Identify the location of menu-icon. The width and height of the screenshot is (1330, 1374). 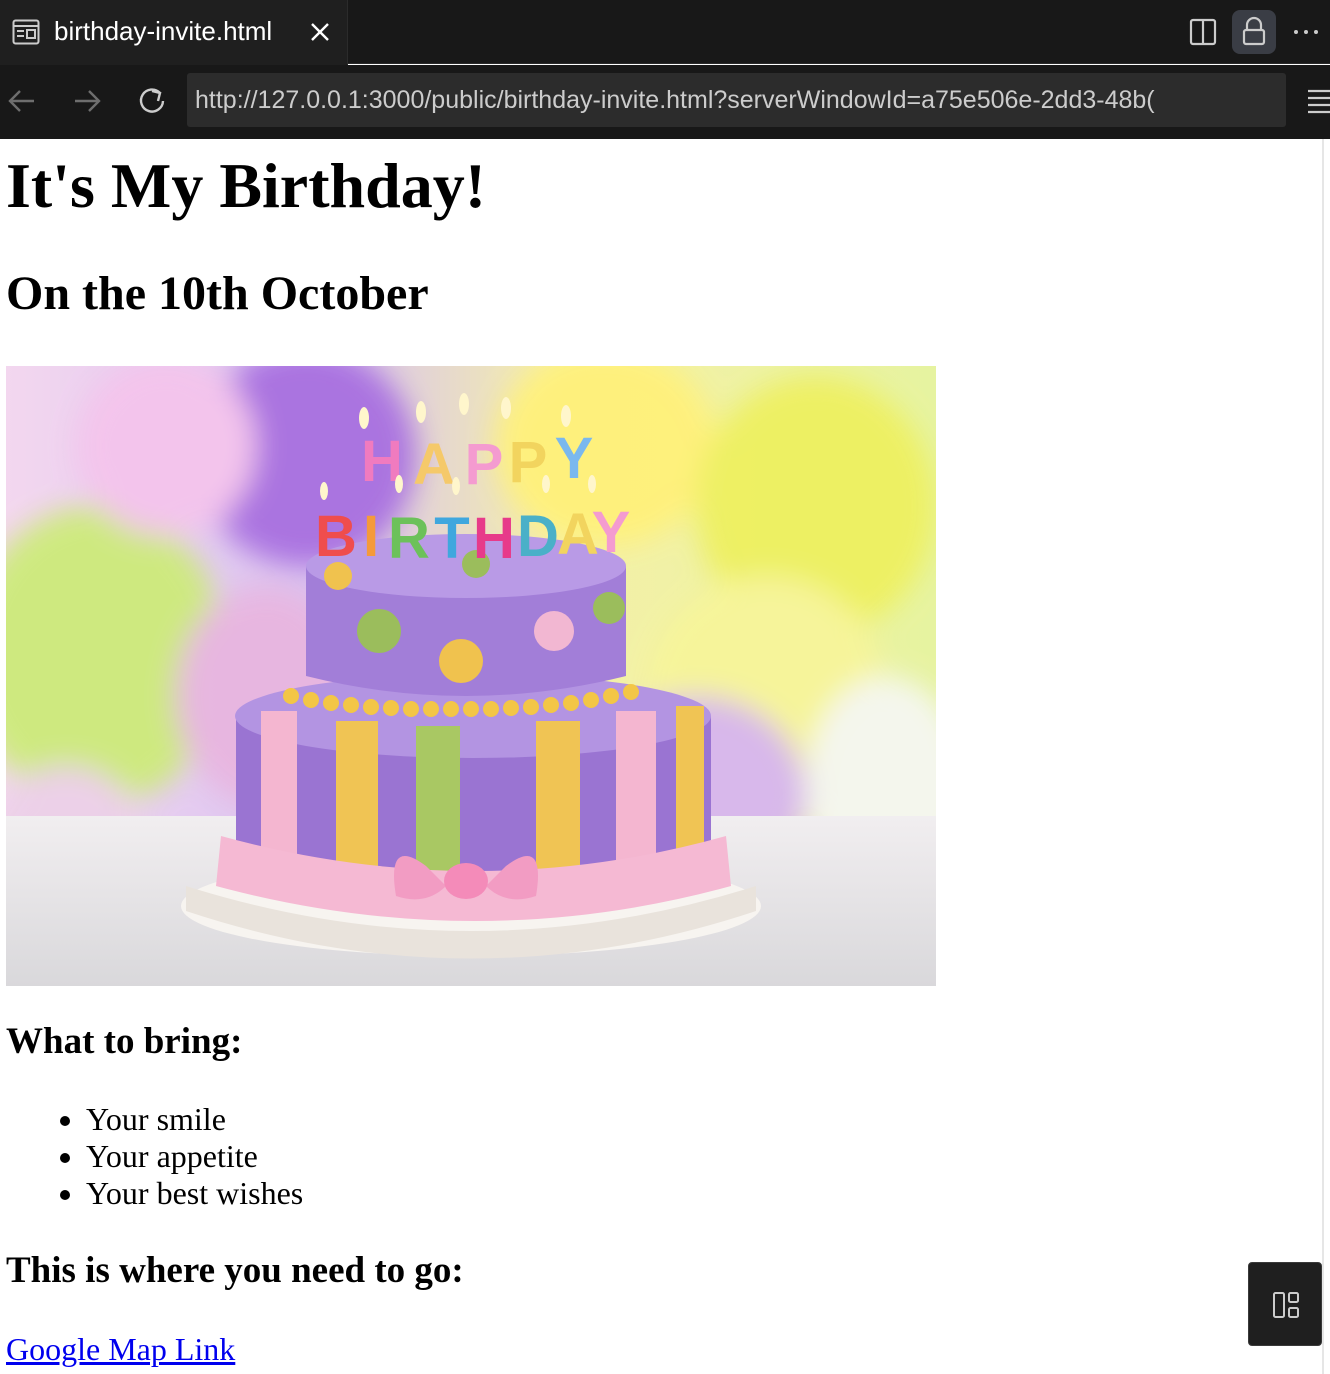
(1315, 101).